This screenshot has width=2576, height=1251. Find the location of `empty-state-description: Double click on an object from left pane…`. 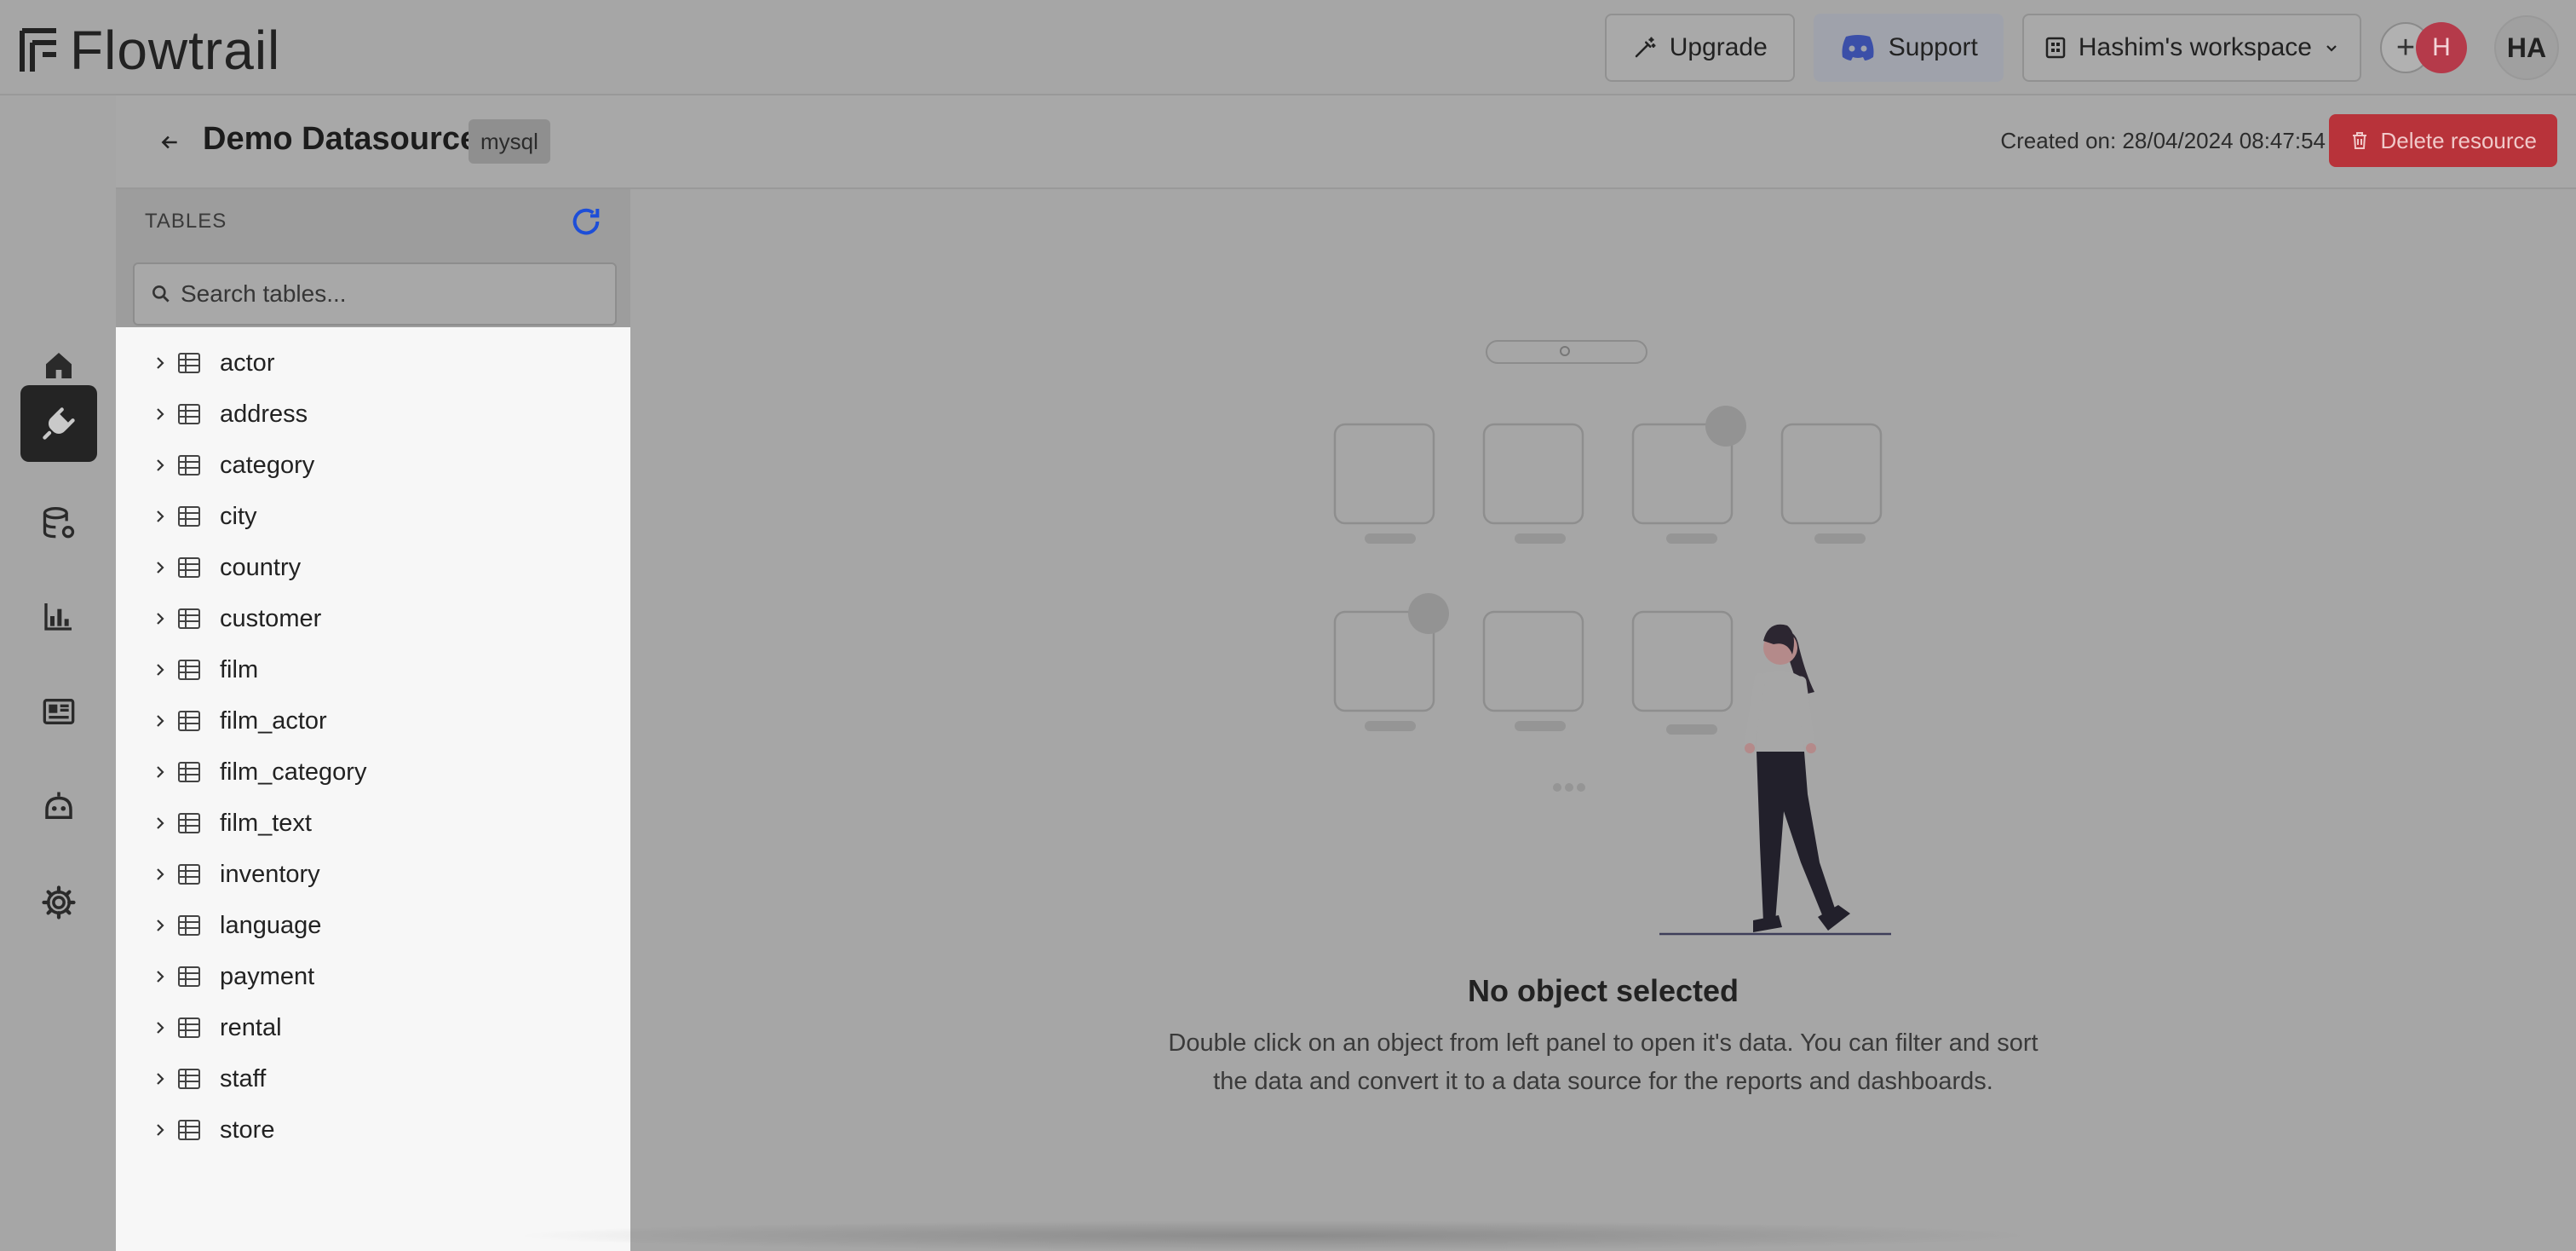

empty-state-description: Double click on an object from left pane… is located at coordinates (1603, 1063).